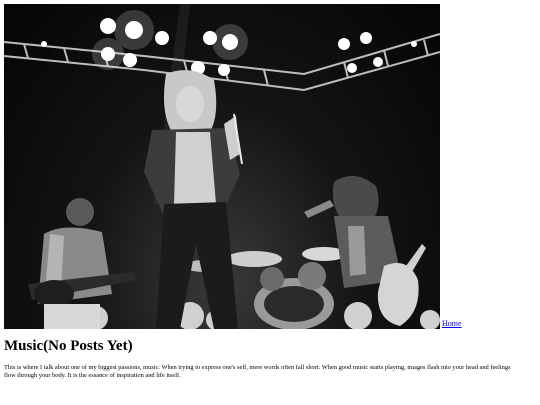 The width and height of the screenshot is (540, 405). I want to click on home-link: Home, so click(452, 323).